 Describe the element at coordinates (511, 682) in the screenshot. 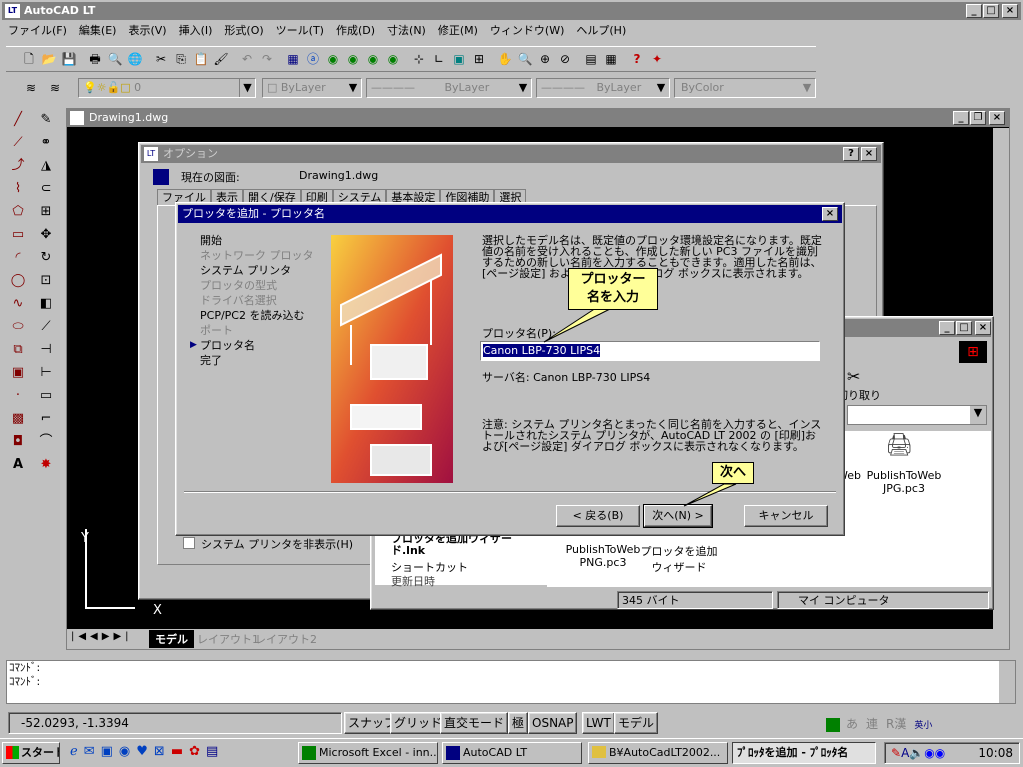

I see `command-window: ｺﾏﾝﾄﾞ: ｺﾏﾝﾄﾞ:` at that location.